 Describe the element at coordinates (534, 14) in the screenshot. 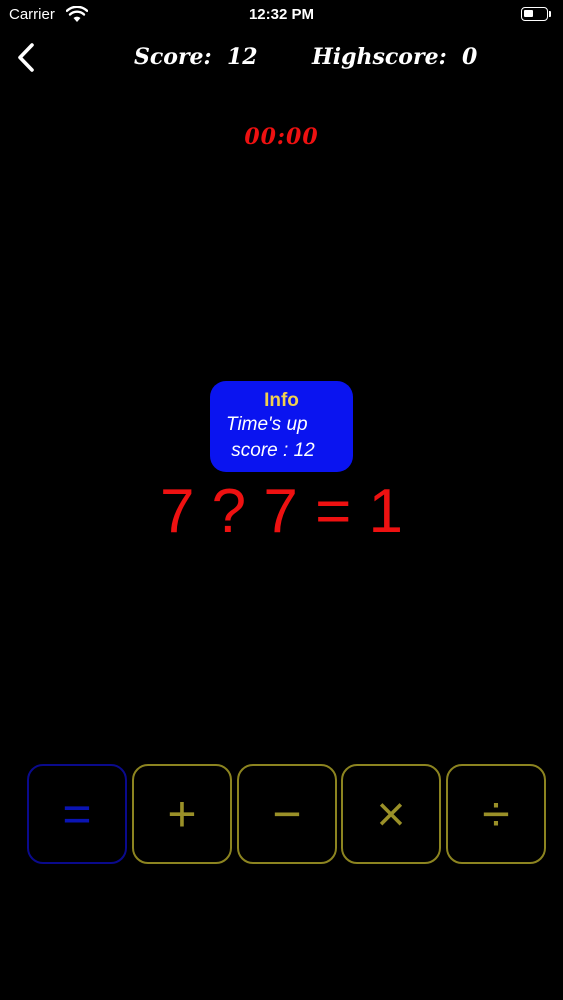

I see `battery-icon` at that location.